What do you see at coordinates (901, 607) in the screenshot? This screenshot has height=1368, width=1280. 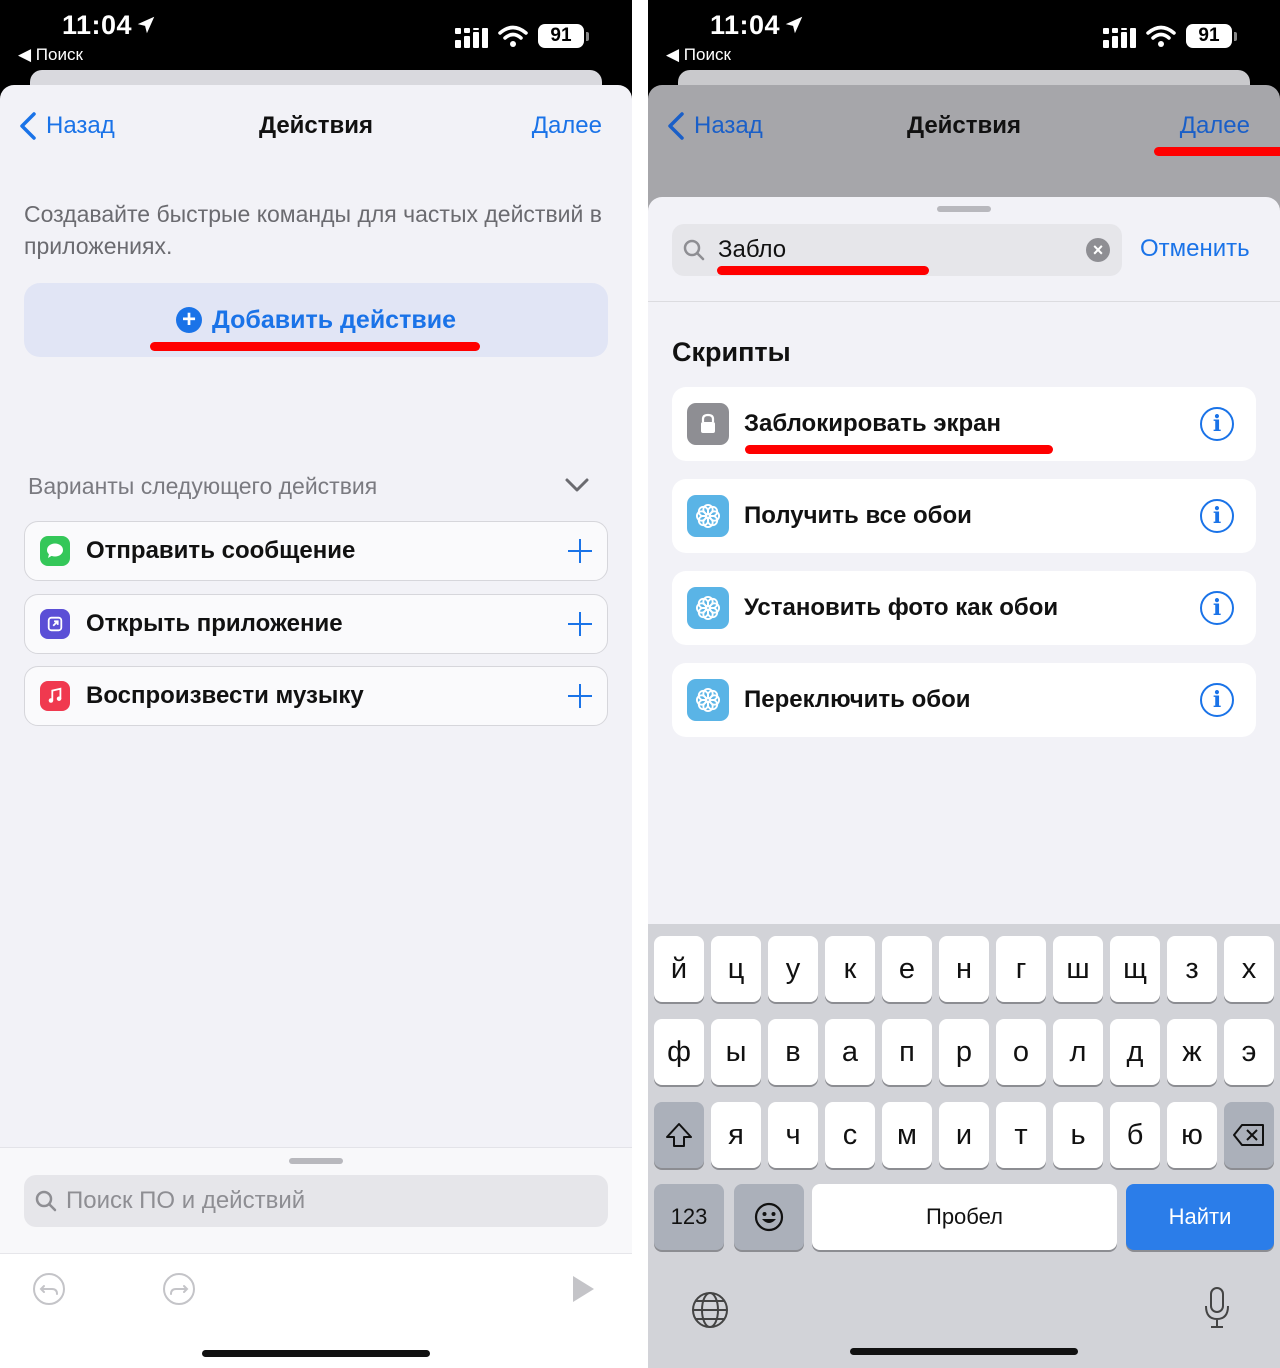 I see `result-label: Установить фото как обои` at bounding box center [901, 607].